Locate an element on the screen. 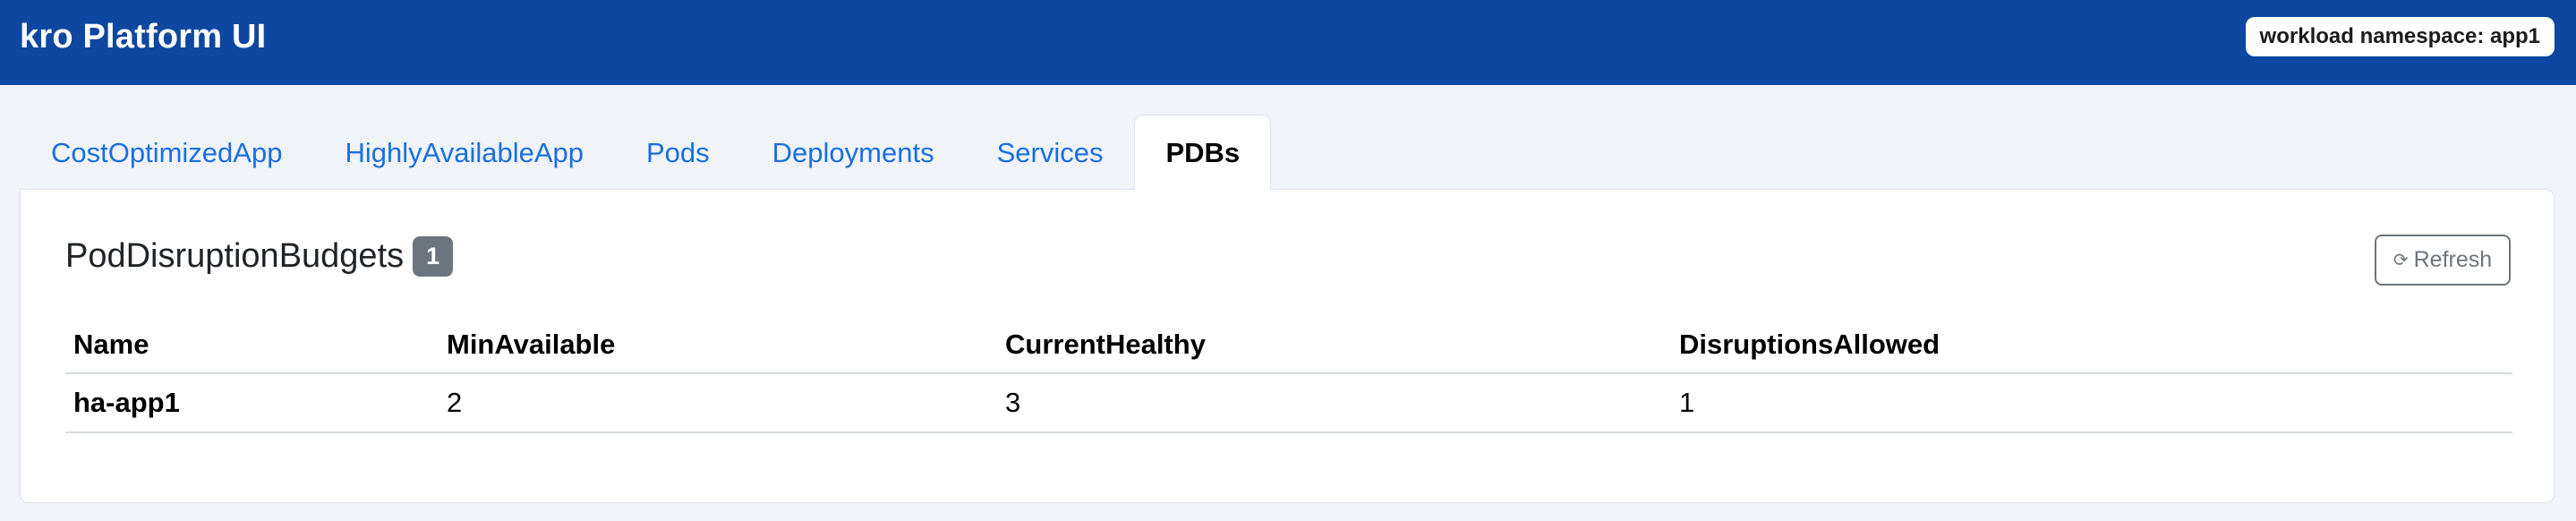 This screenshot has height=521, width=2576. column-header-disruptionsallowed: DisruptionsAllowed is located at coordinates (2091, 345).